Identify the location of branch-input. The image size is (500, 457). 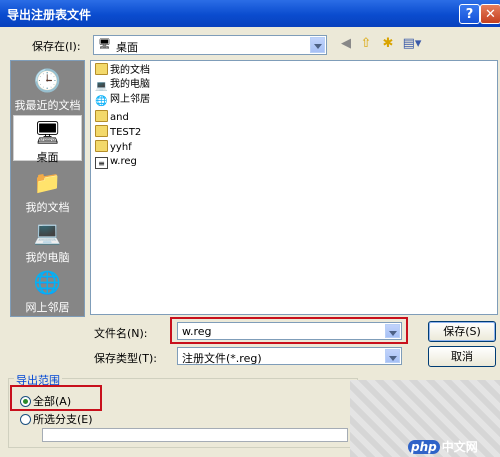
(195, 435).